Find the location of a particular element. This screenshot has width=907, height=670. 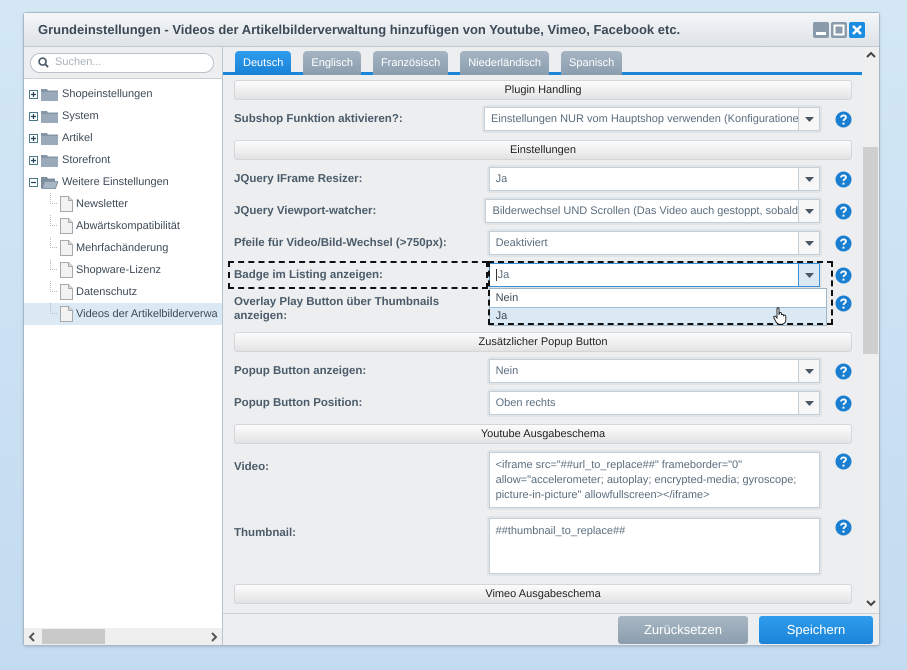

field-label: Popup Button Position: is located at coordinates (299, 403).